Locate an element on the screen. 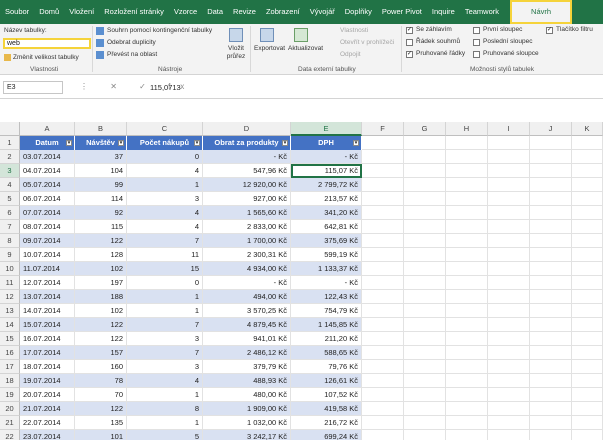 This screenshot has height=440, width=603. remove-duplicates-button: Odebrat duplicity is located at coordinates (131, 42).